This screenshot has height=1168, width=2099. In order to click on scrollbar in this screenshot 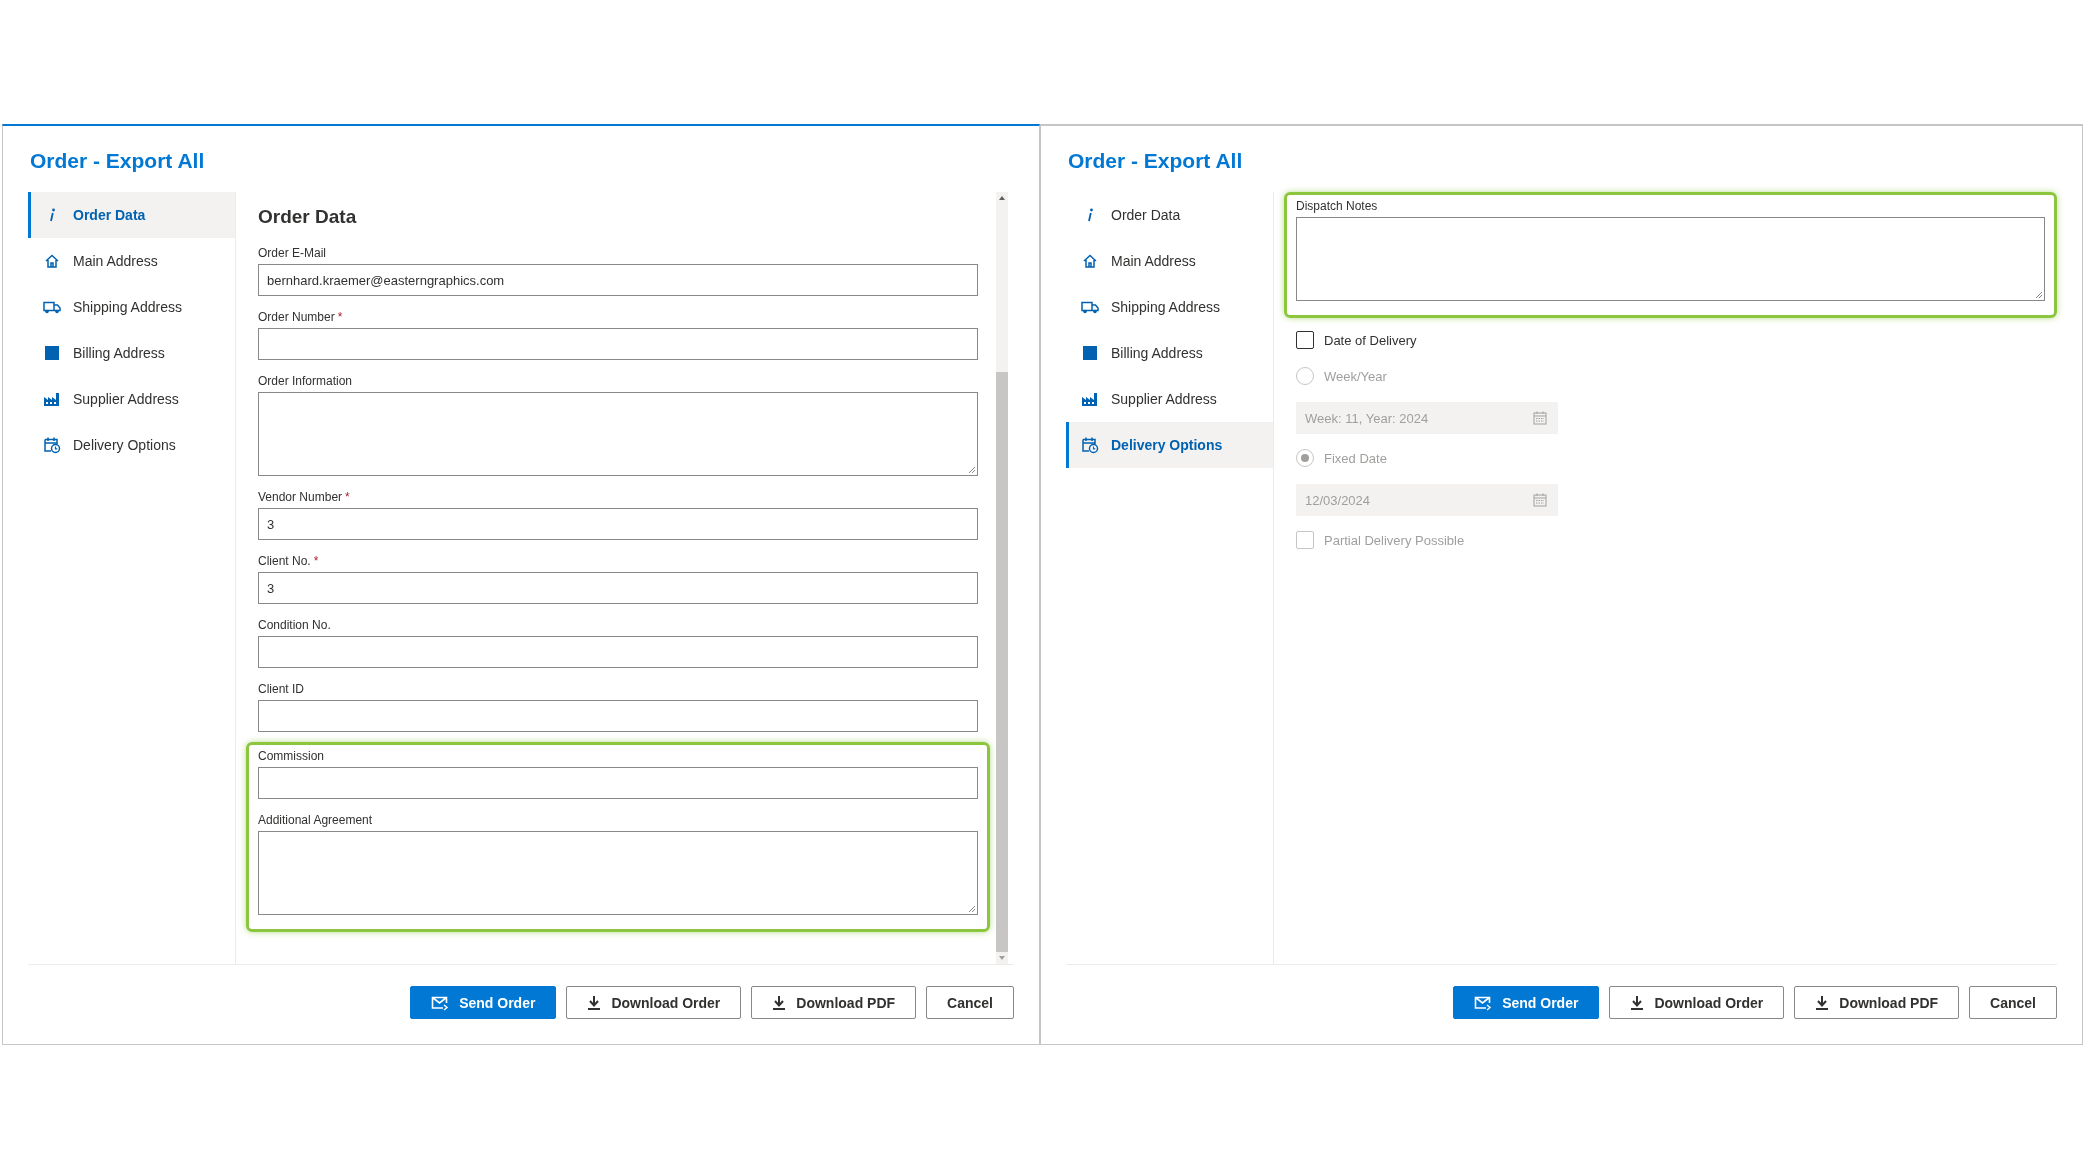, I will do `click(1002, 578)`.